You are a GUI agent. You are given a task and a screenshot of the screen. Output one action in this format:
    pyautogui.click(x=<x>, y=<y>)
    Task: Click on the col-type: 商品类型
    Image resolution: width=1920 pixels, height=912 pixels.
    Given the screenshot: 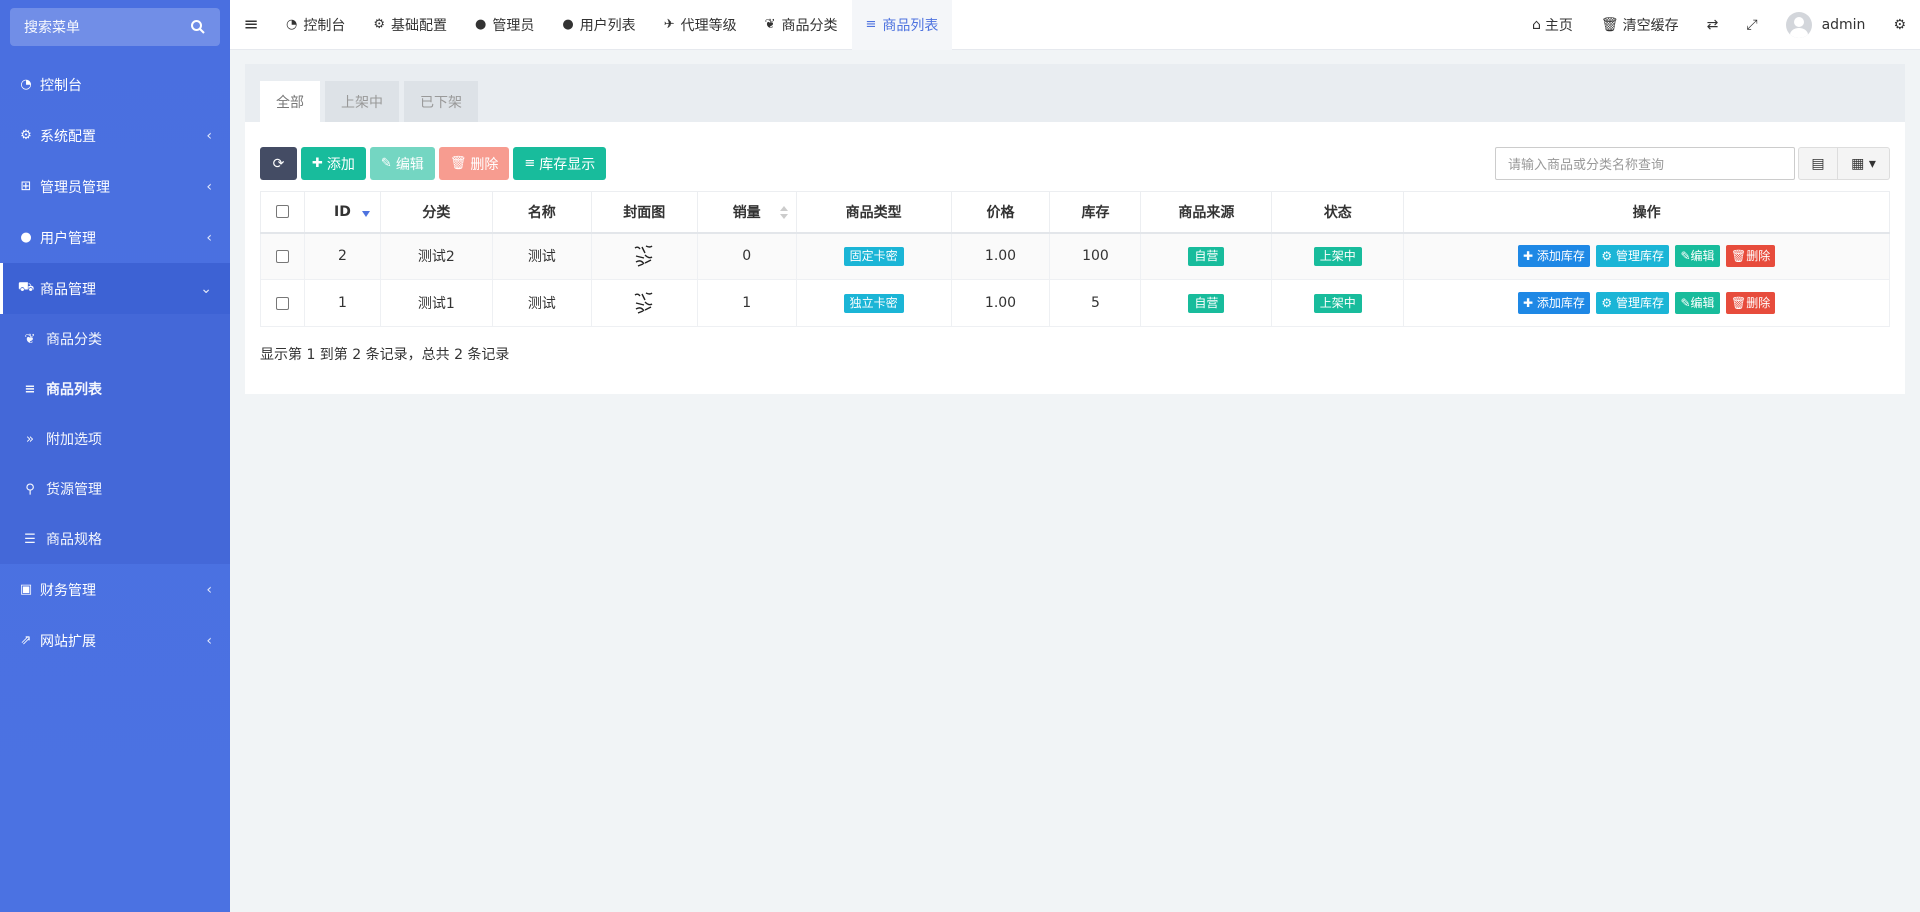 What is the action you would take?
    pyautogui.click(x=873, y=212)
    